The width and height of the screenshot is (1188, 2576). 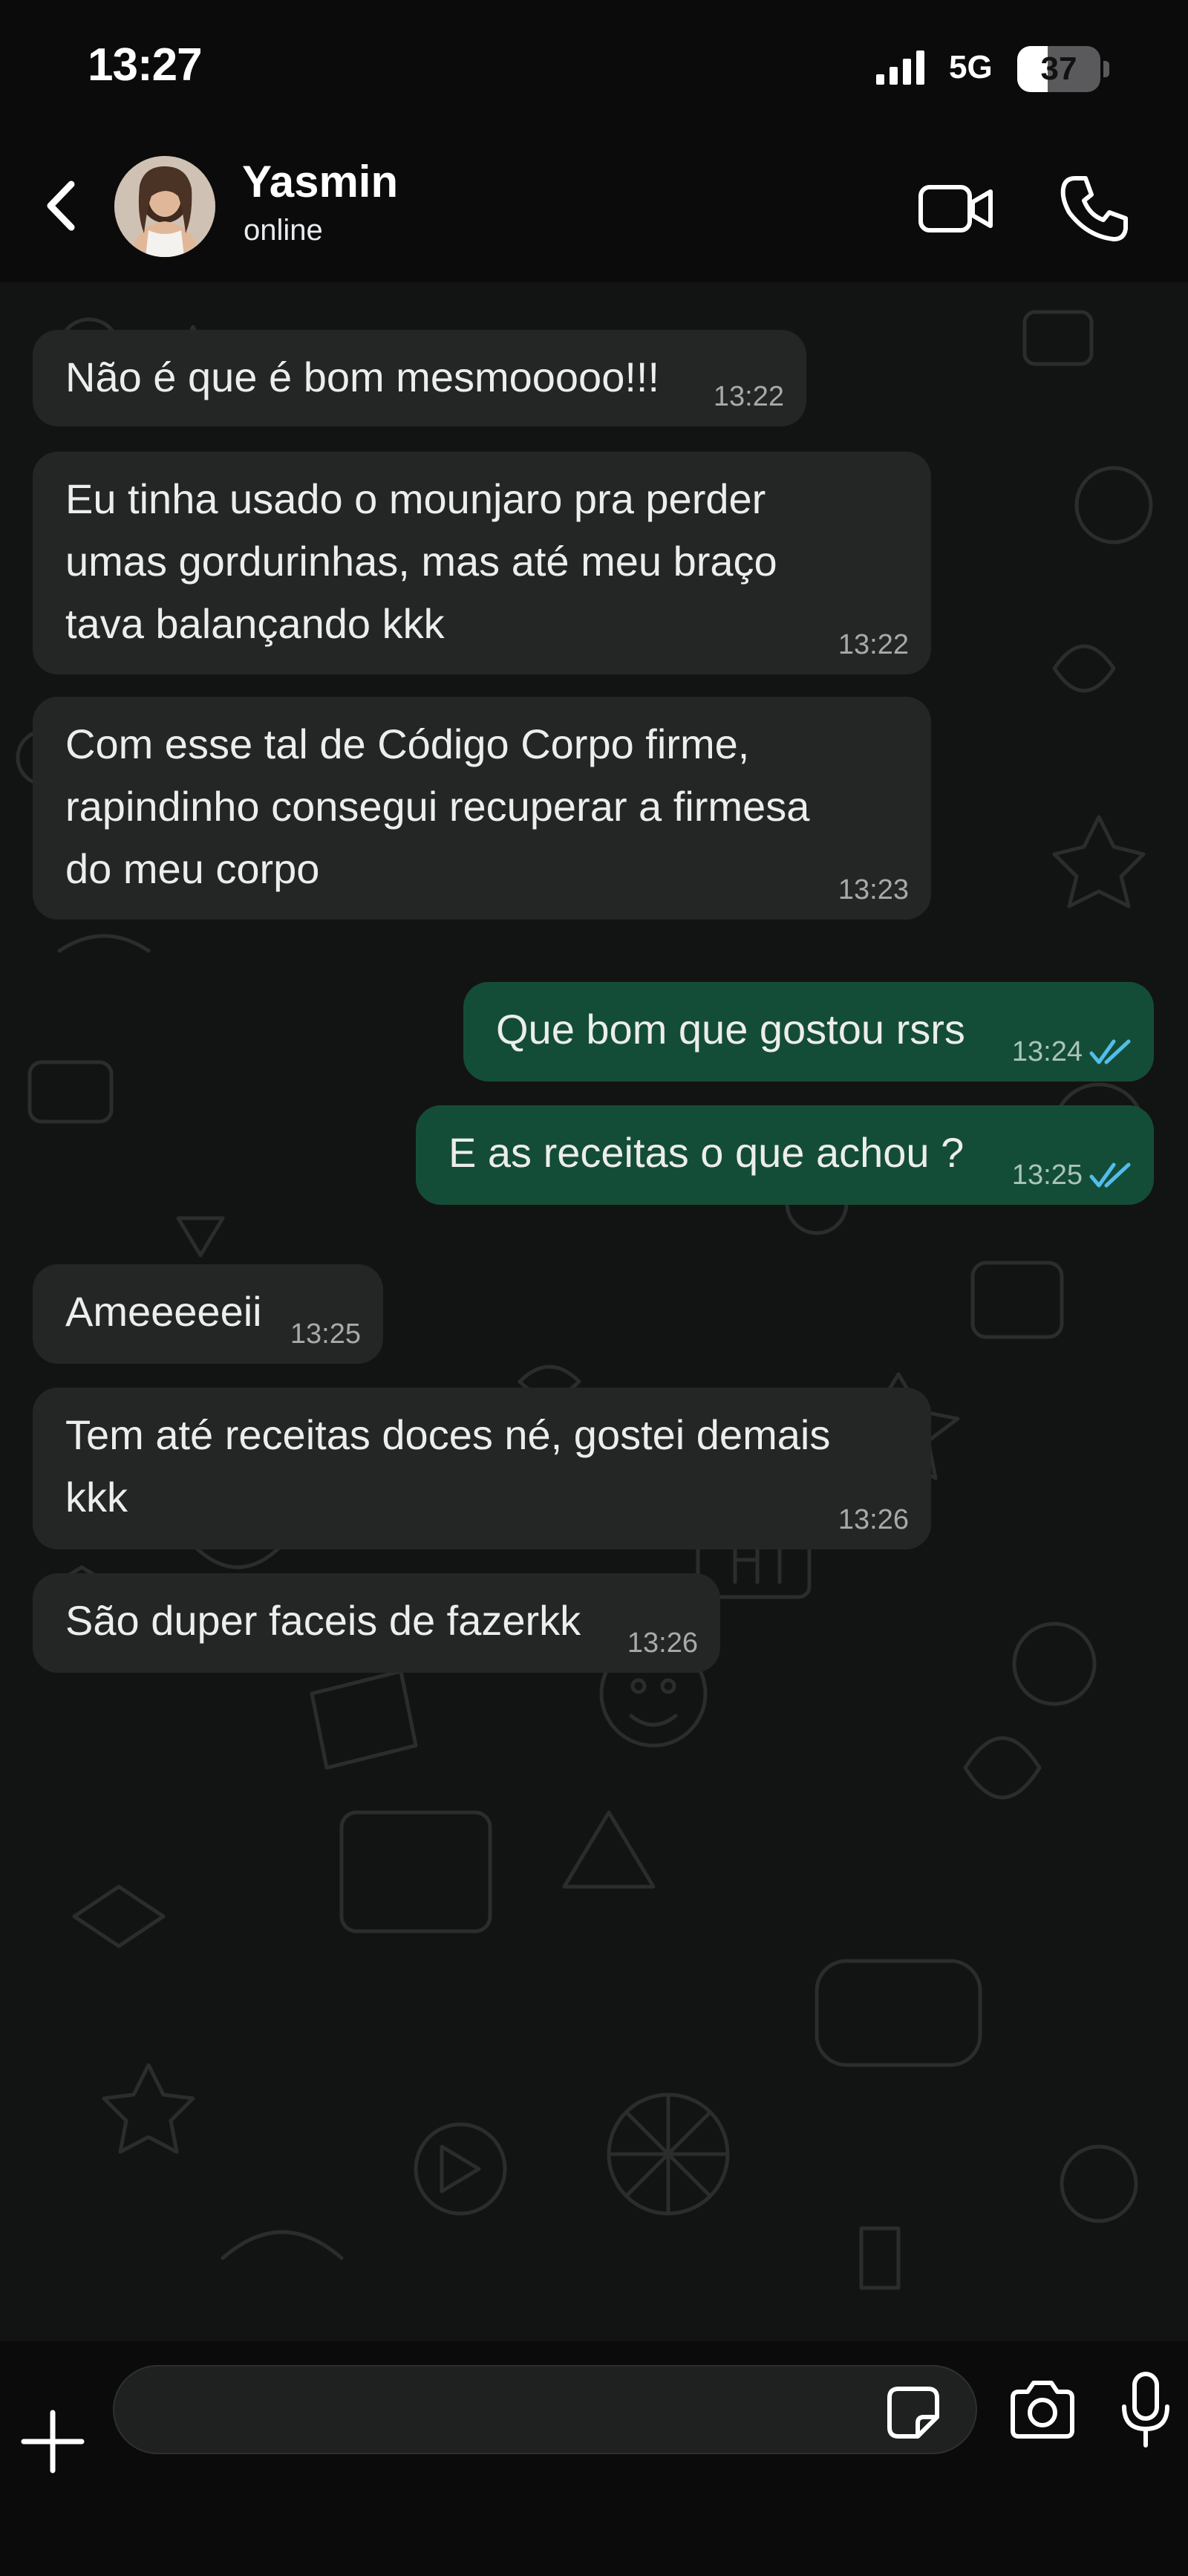 I want to click on battery-icon: 37, so click(x=1063, y=69).